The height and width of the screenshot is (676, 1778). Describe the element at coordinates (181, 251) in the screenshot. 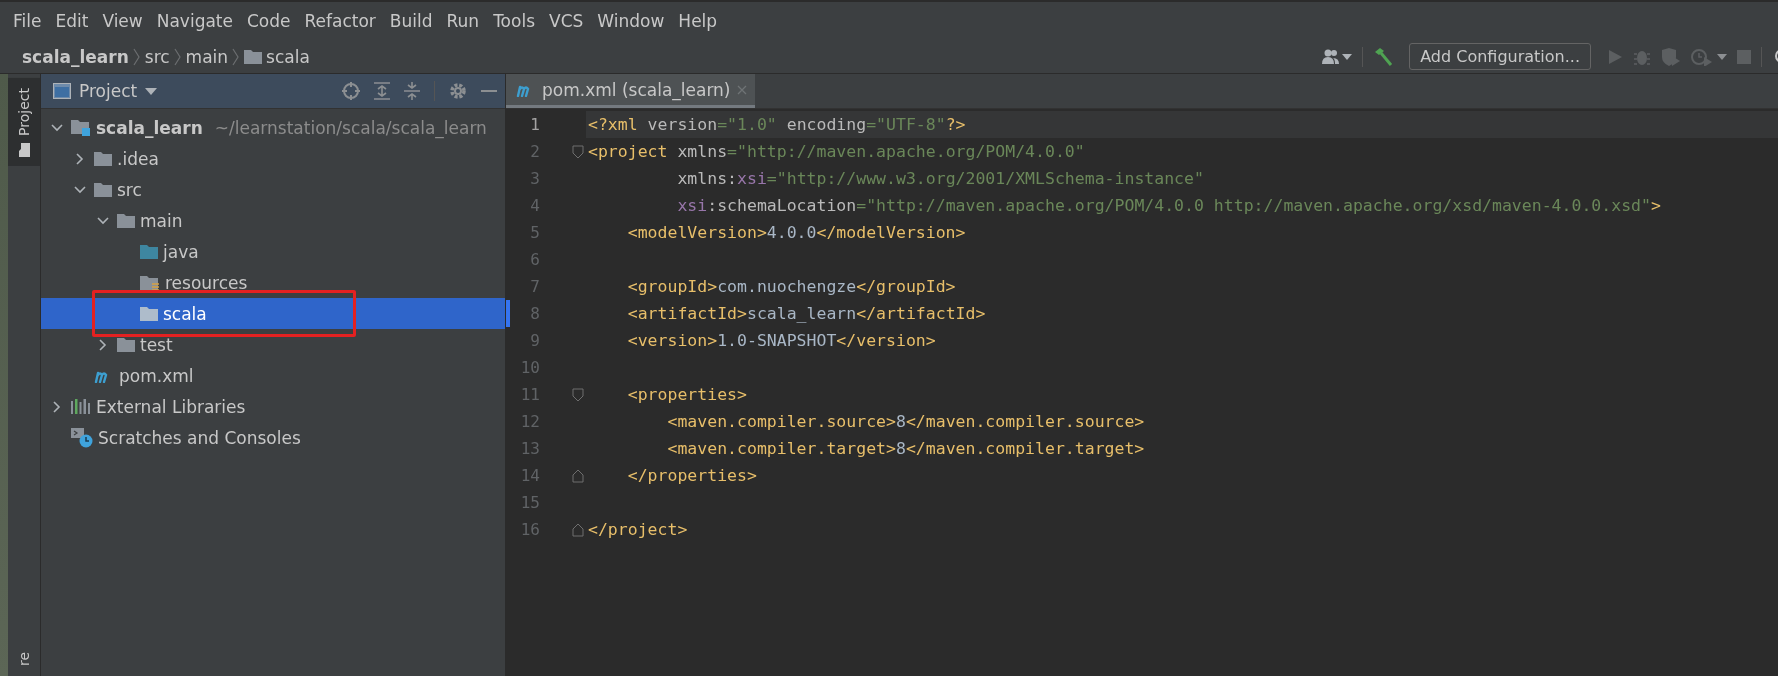

I see `tree-item-label: java` at that location.